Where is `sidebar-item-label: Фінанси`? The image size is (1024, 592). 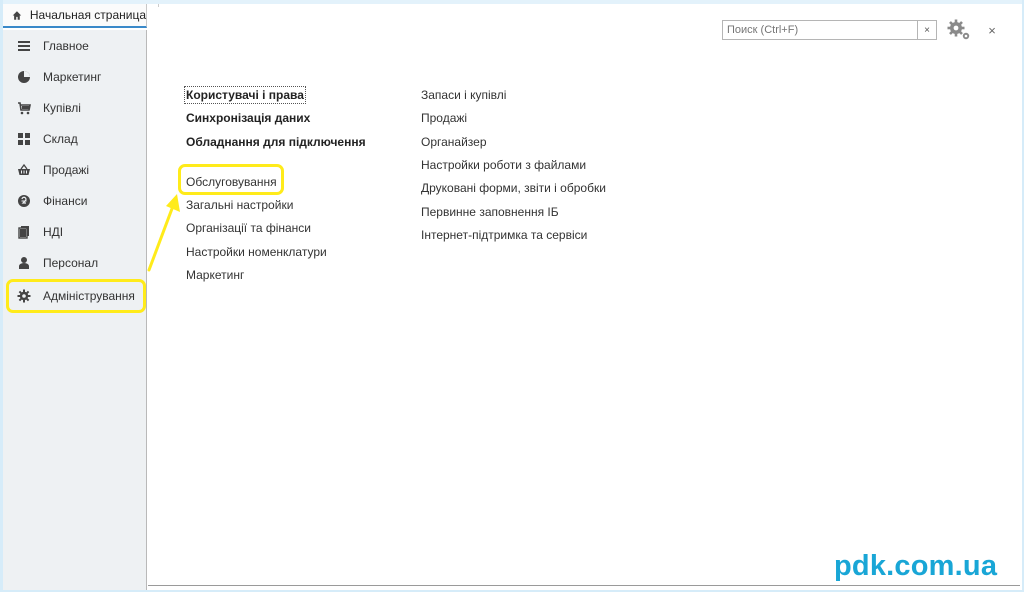 sidebar-item-label: Фінанси is located at coordinates (65, 200).